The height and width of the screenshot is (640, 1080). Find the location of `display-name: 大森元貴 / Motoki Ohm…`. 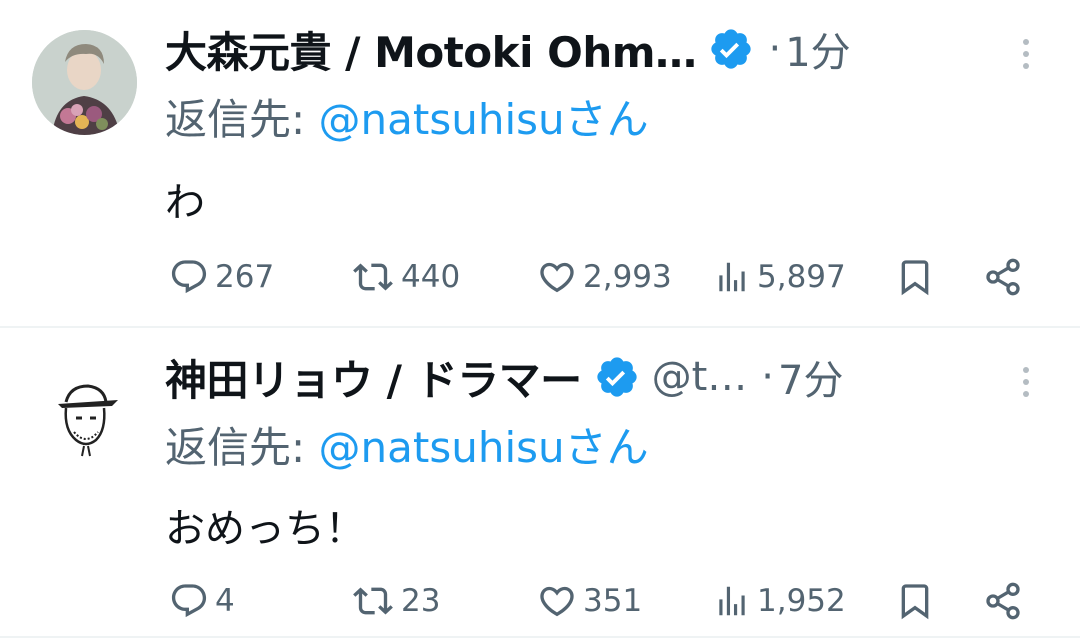

display-name: 大森元貴 / Motoki Ohm… is located at coordinates (431, 49).